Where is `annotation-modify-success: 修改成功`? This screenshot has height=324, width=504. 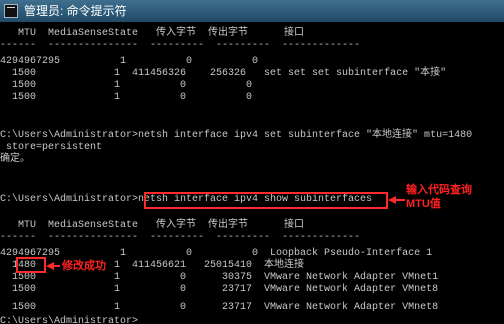 annotation-modify-success: 修改成功 is located at coordinates (84, 266).